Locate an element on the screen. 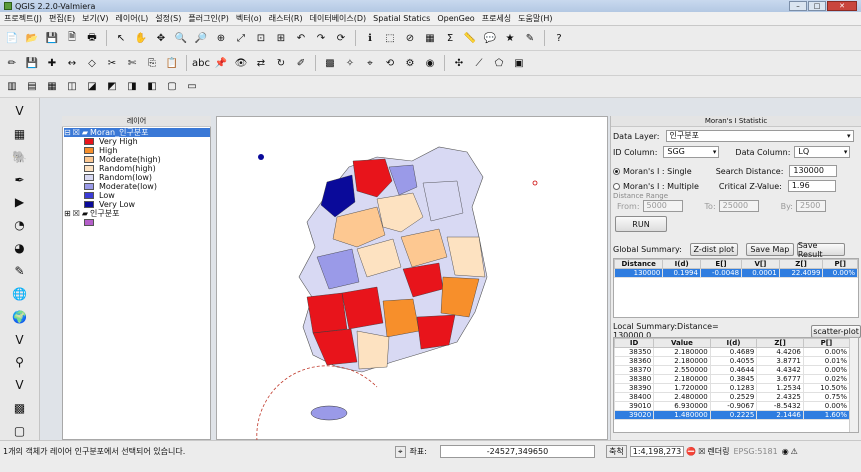  single-radio is located at coordinates (616, 171).